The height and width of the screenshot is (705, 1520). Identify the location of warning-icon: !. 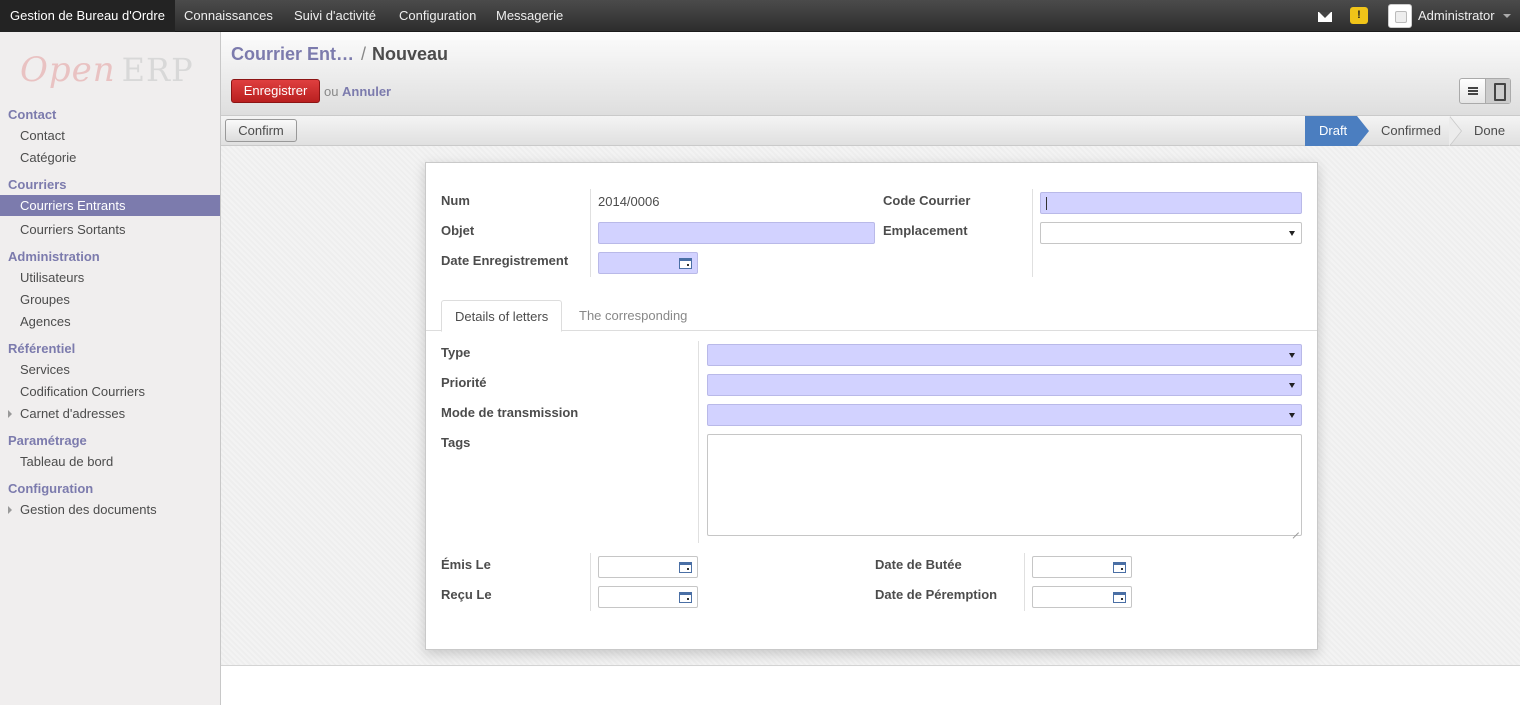
(1359, 15).